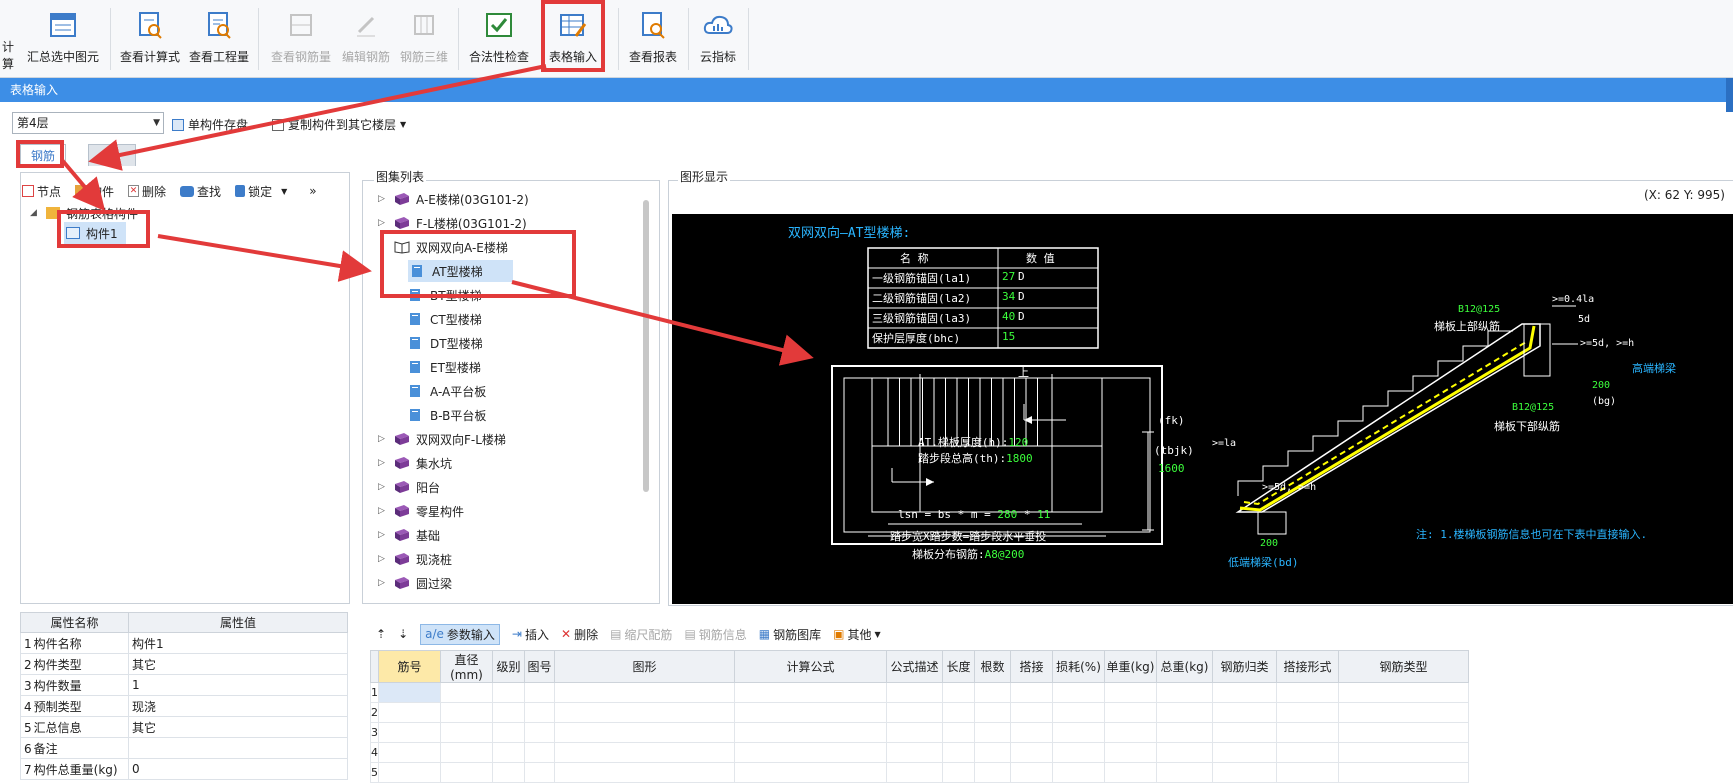 The image size is (1733, 783). I want to click on move-down-button: ⇣, so click(403, 634).